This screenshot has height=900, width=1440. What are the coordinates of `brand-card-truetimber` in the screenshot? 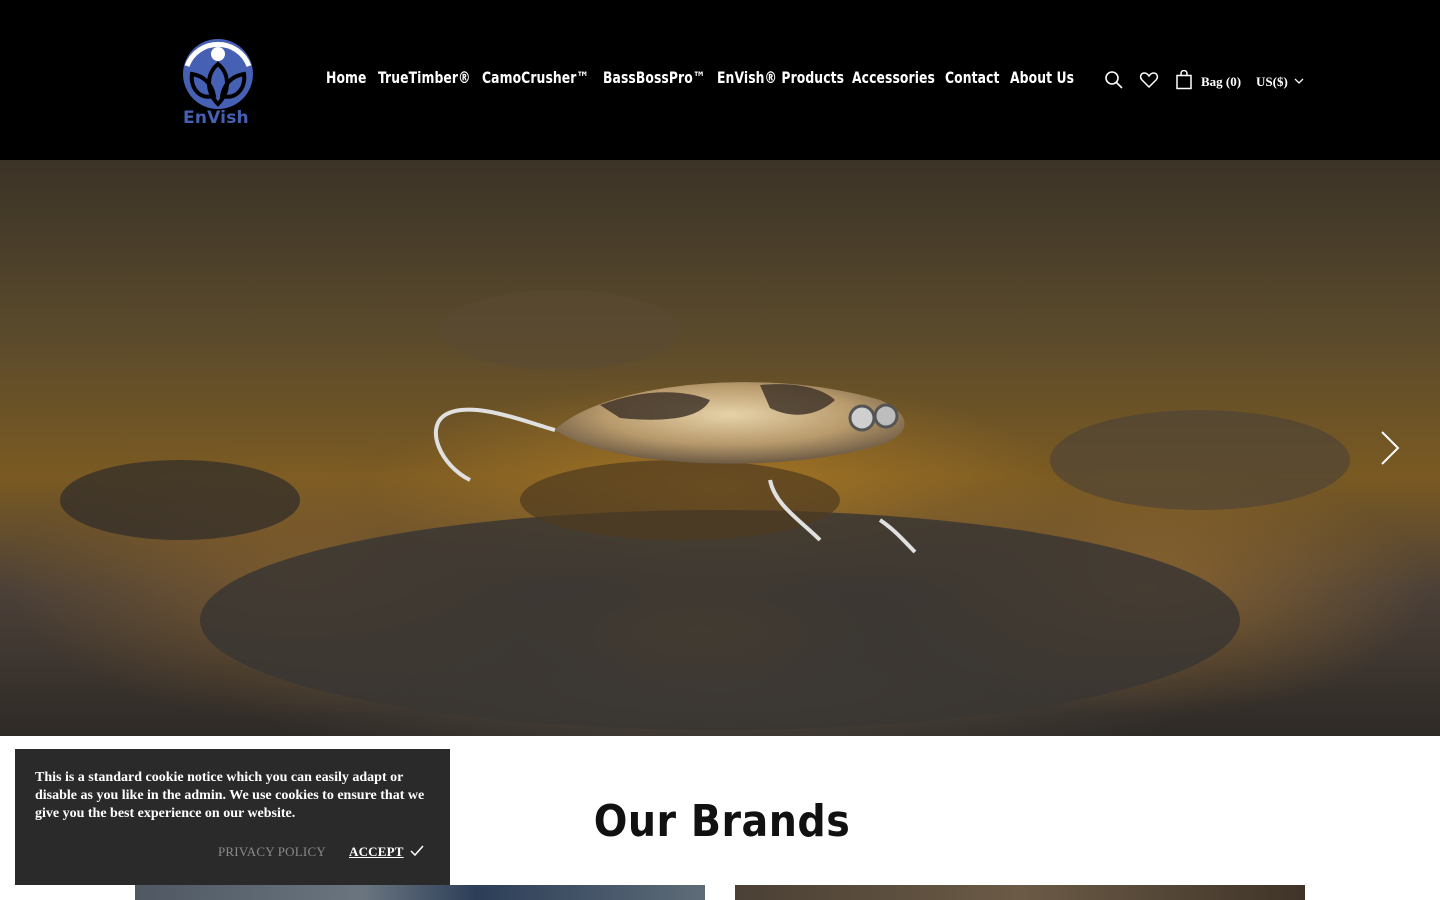 It's located at (420, 892).